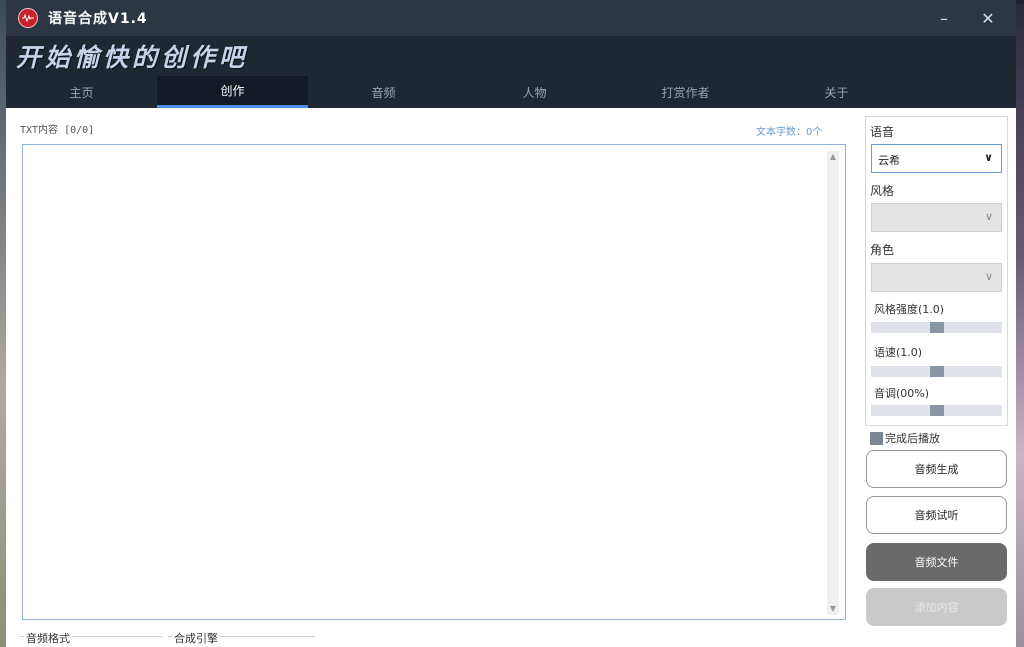 The width and height of the screenshot is (1024, 647). Describe the element at coordinates (511, 18) in the screenshot. I see `title-bar: 语音合成V1.4 – ✕` at that location.